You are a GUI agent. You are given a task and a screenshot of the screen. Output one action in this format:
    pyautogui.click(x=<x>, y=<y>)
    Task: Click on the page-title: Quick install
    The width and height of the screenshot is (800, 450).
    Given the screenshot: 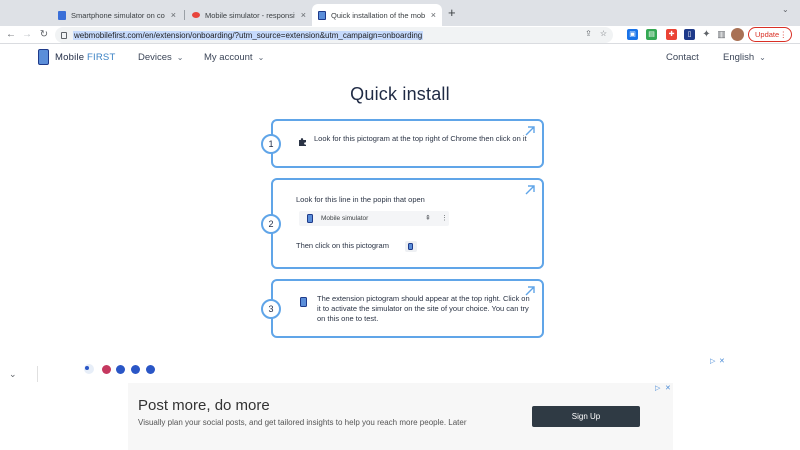 What is the action you would take?
    pyautogui.click(x=400, y=94)
    